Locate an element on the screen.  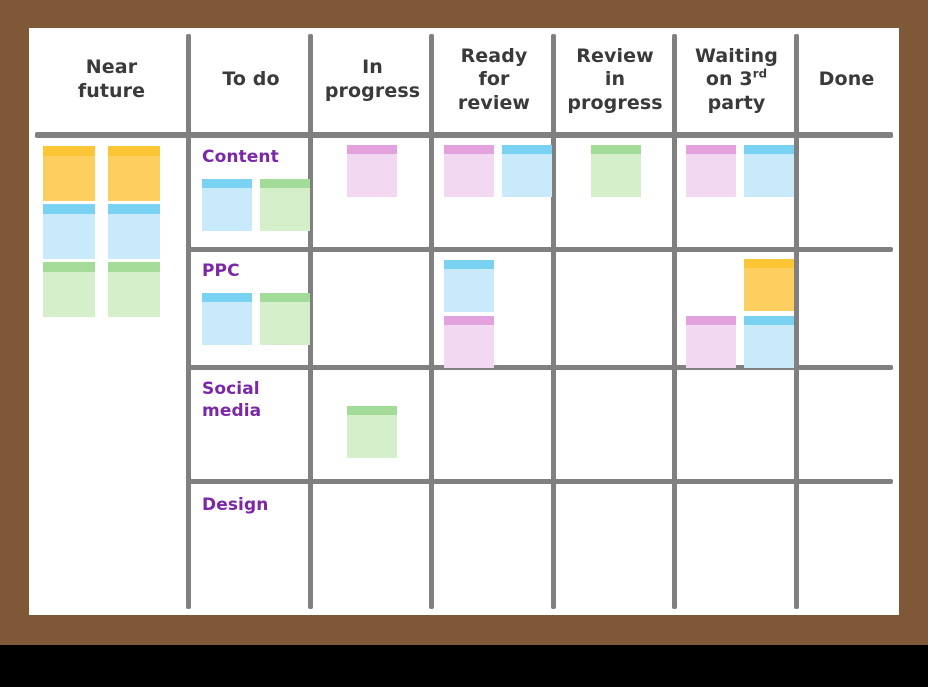
column-header-label: To do is located at coordinates (251, 79).